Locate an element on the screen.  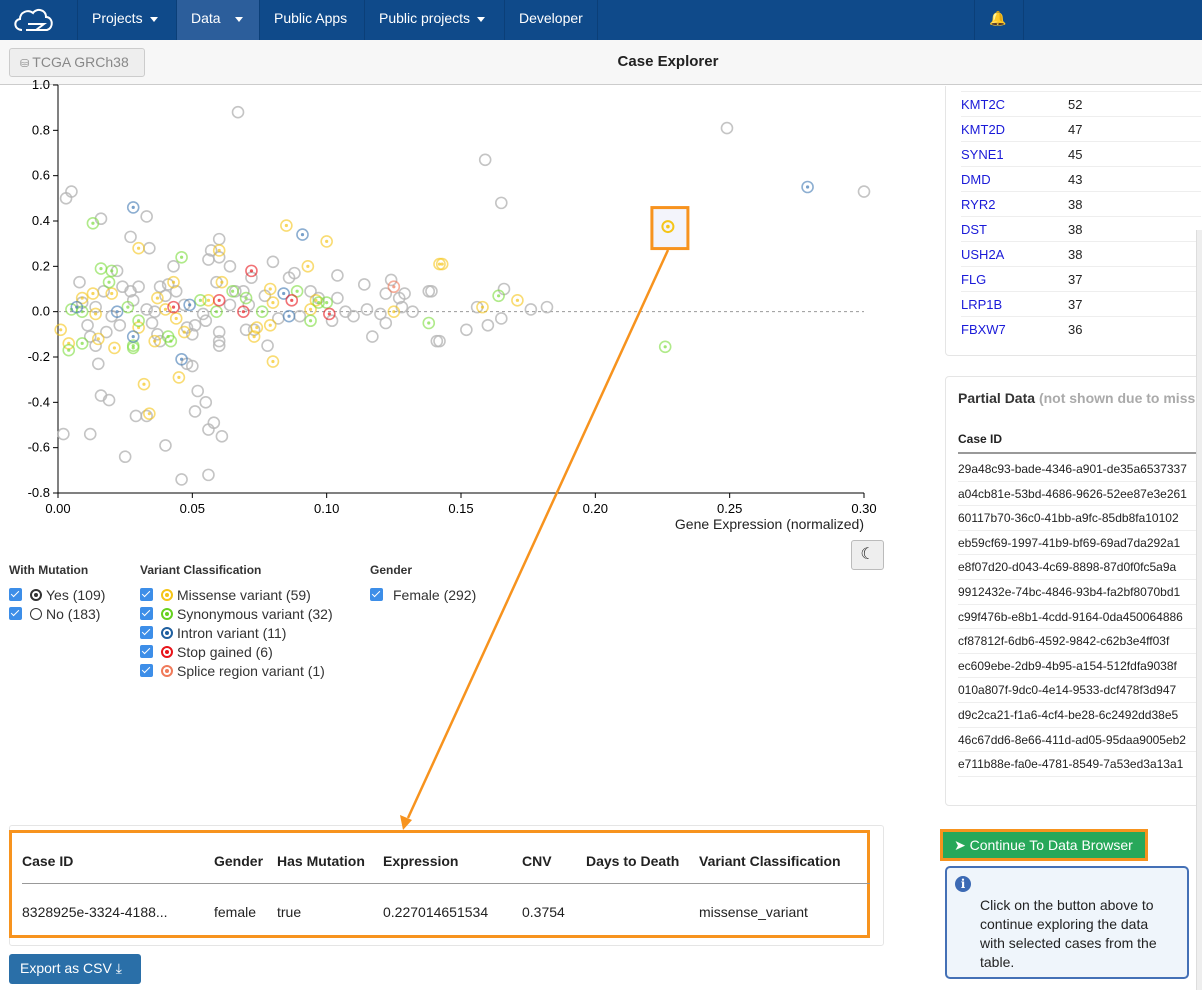
gene-link: DMD is located at coordinates (976, 179).